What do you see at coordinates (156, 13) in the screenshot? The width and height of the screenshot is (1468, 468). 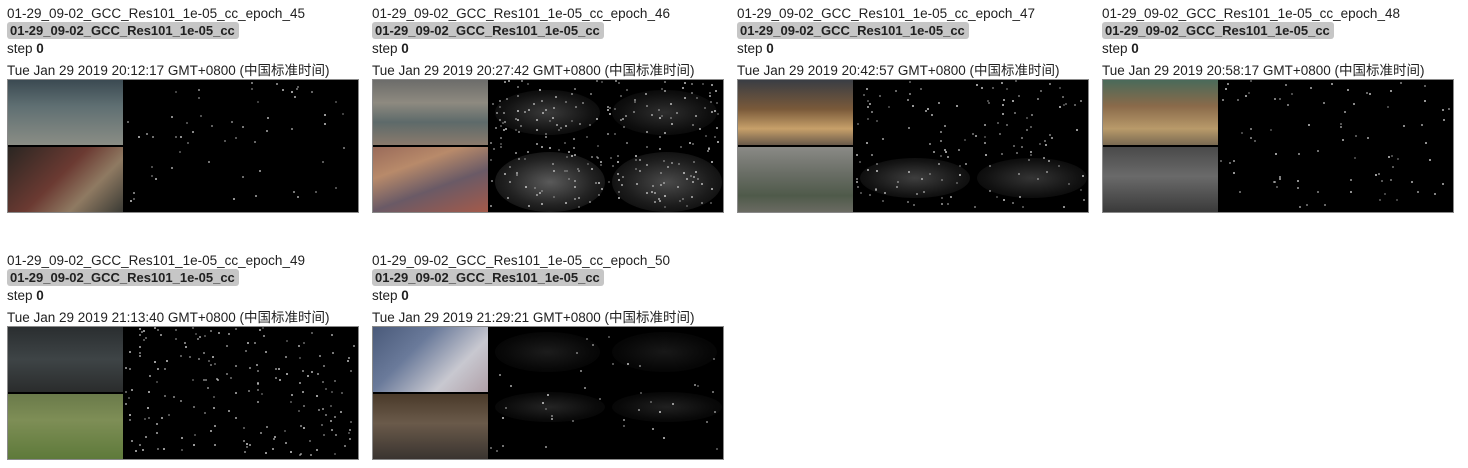 I see `card-tag: 01-29_09-02_GCC_Res101_1e-05_cc_epoch_45` at bounding box center [156, 13].